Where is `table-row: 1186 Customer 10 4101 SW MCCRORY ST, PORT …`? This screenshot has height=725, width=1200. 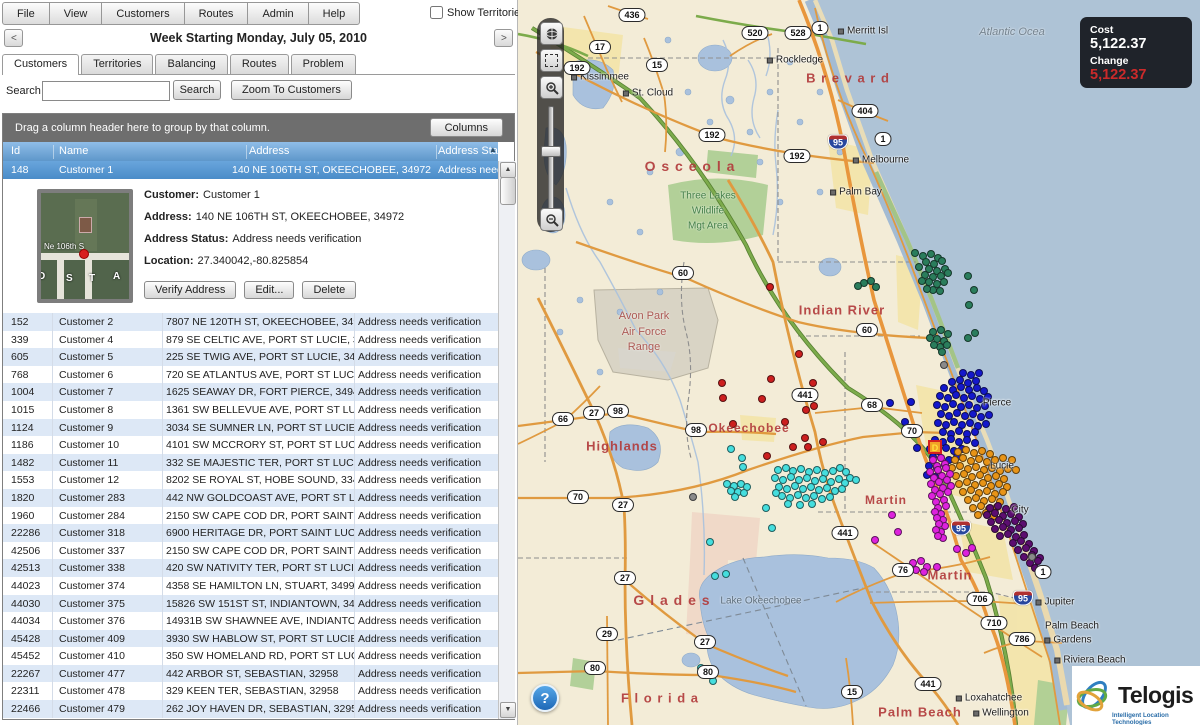
table-row: 1186 Customer 10 4101 SW MCCRORY ST, PORT … is located at coordinates (250, 445).